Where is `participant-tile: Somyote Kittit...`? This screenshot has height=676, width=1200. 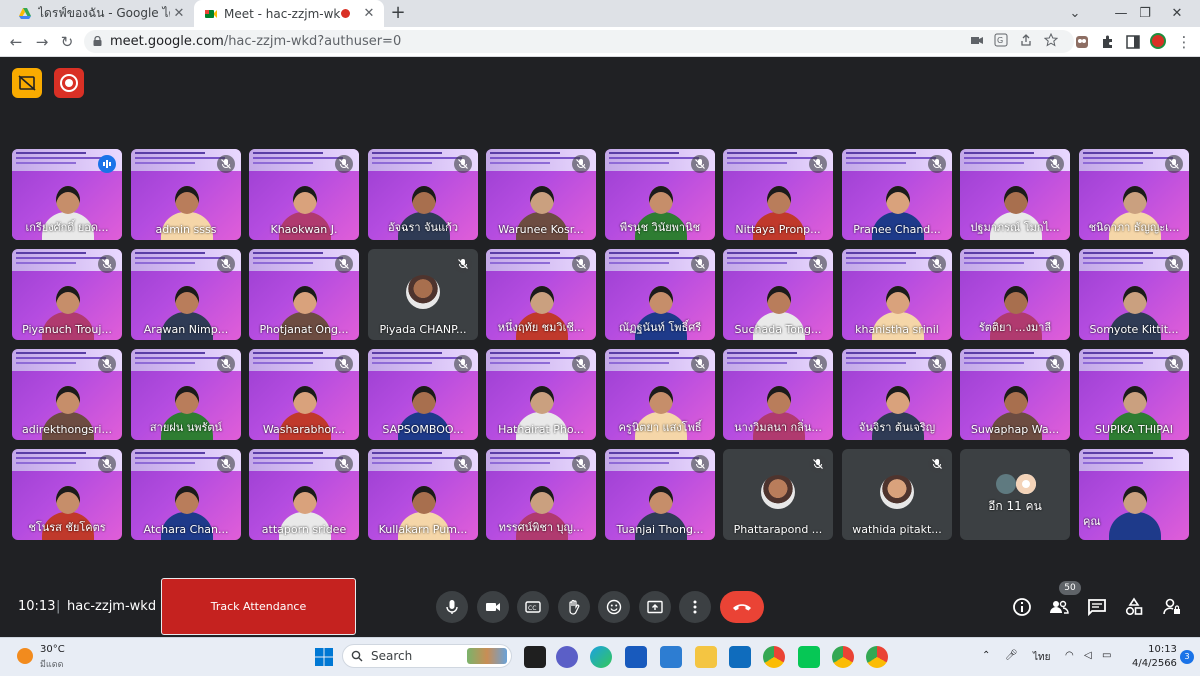 participant-tile: Somyote Kittit... is located at coordinates (1134, 294).